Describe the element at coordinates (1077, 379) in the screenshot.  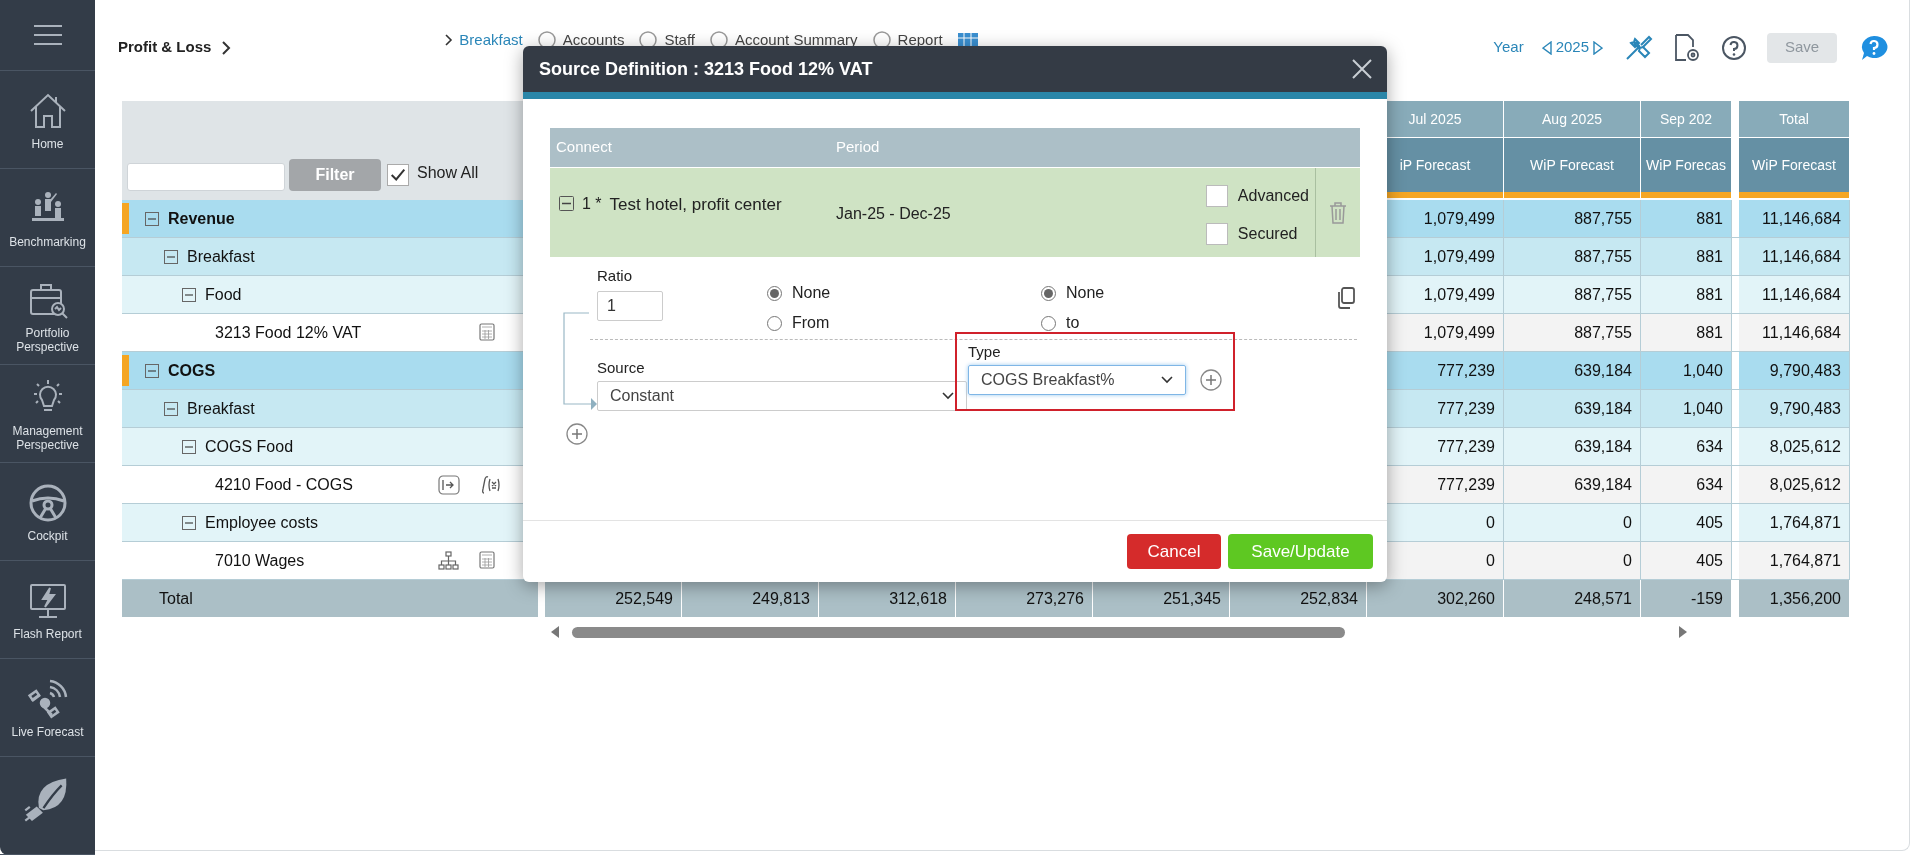
I see `type-dropdown: COGS Breakfast%` at that location.